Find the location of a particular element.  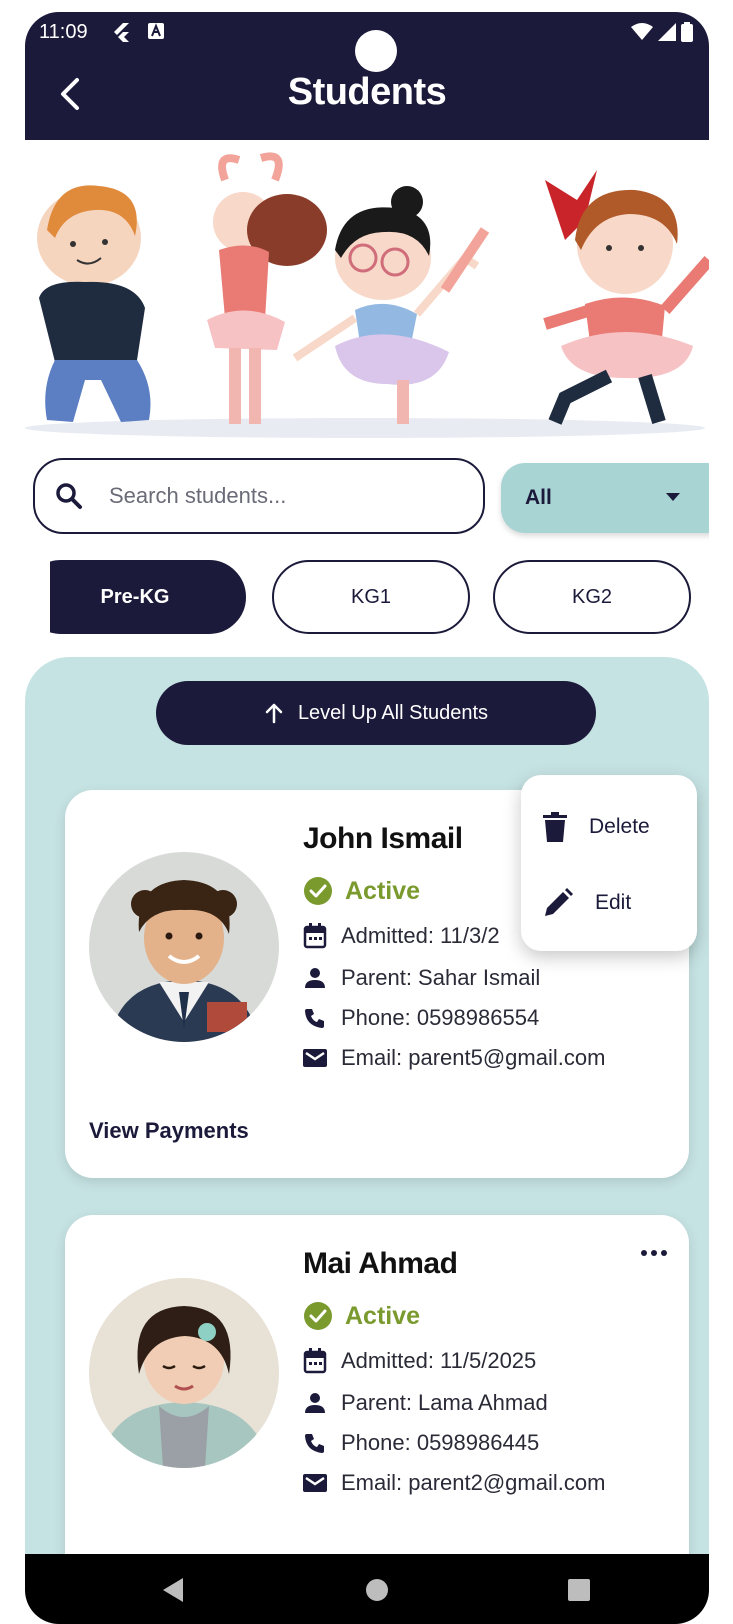

keyboard-badge-icon is located at coordinates (156, 33).